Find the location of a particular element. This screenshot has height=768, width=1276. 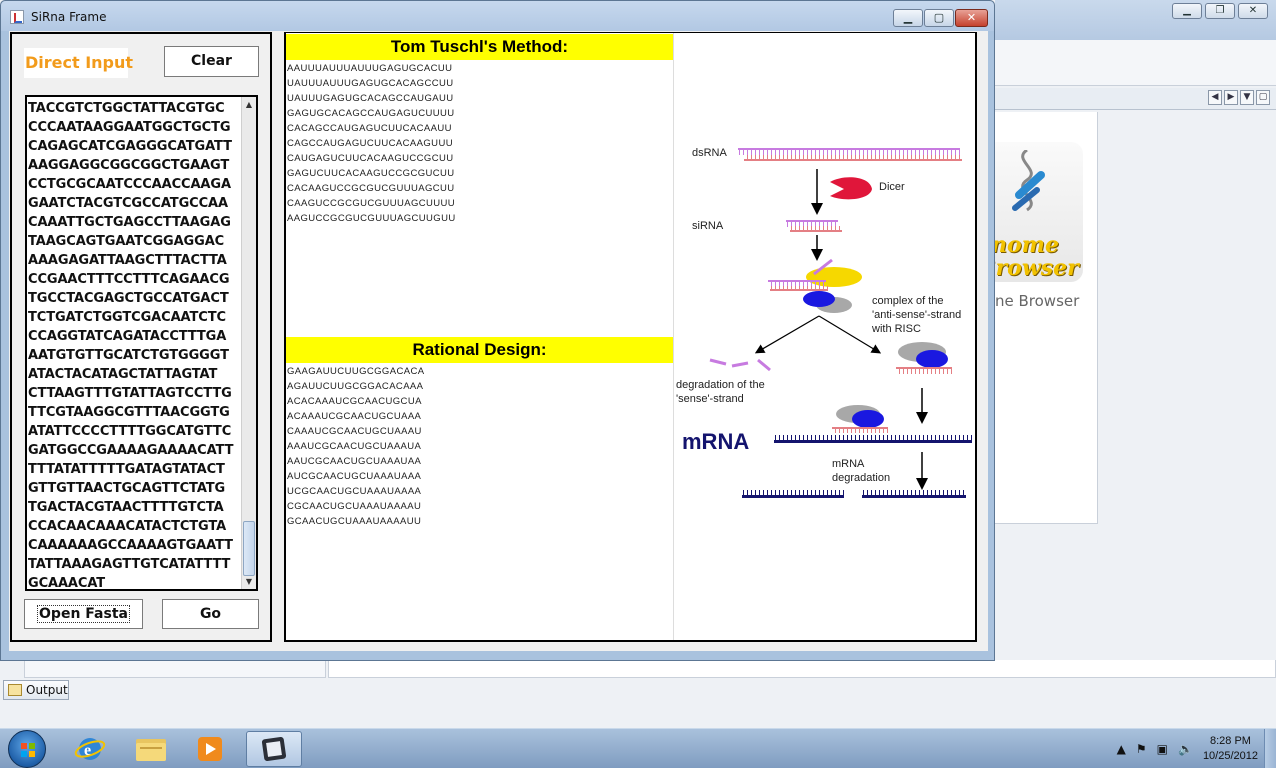

windows-logo-icon is located at coordinates (28, 750).